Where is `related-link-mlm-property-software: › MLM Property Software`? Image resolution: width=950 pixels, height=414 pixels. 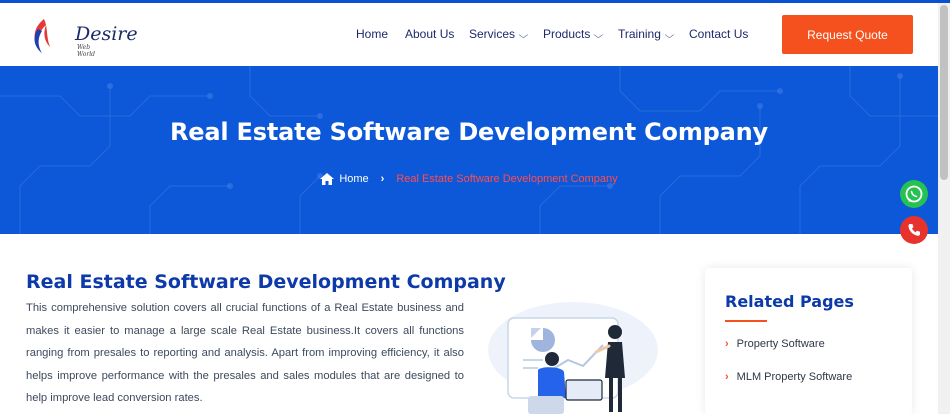 related-link-mlm-property-software: › MLM Property Software is located at coordinates (788, 377).